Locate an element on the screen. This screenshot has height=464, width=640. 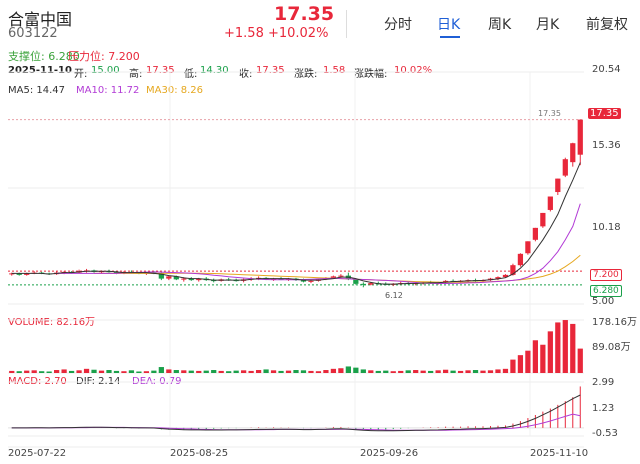
support-tag: 6.280 is located at coordinates (606, 291).